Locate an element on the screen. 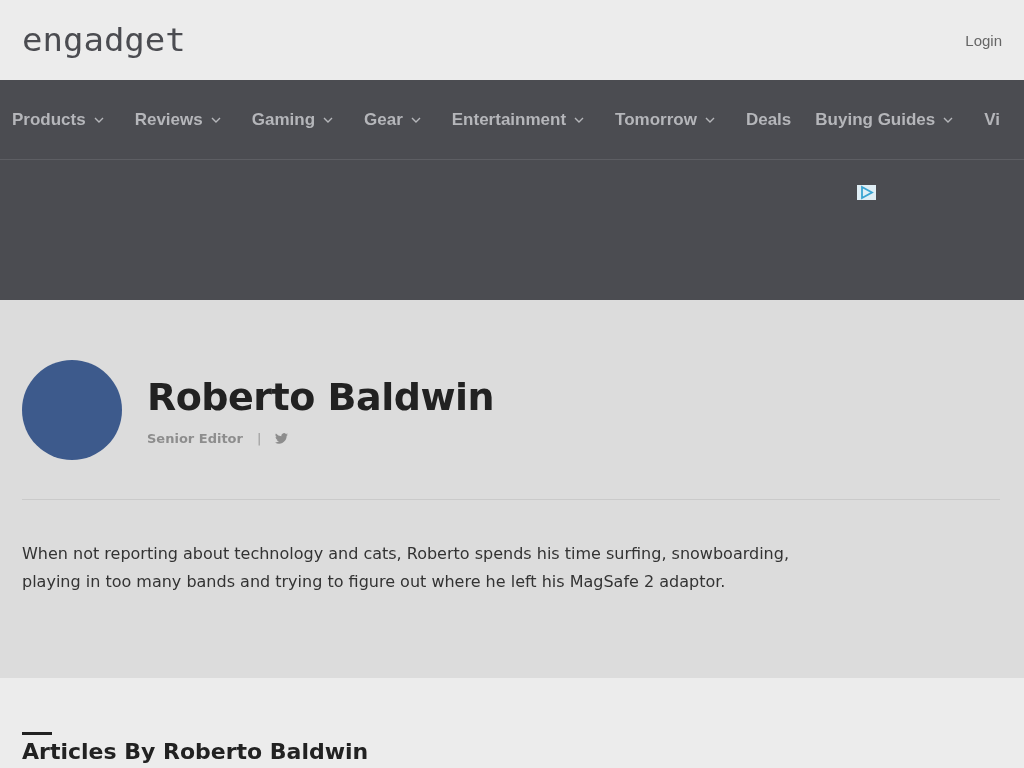 The width and height of the screenshot is (1024, 768). login-link: Login is located at coordinates (983, 40).